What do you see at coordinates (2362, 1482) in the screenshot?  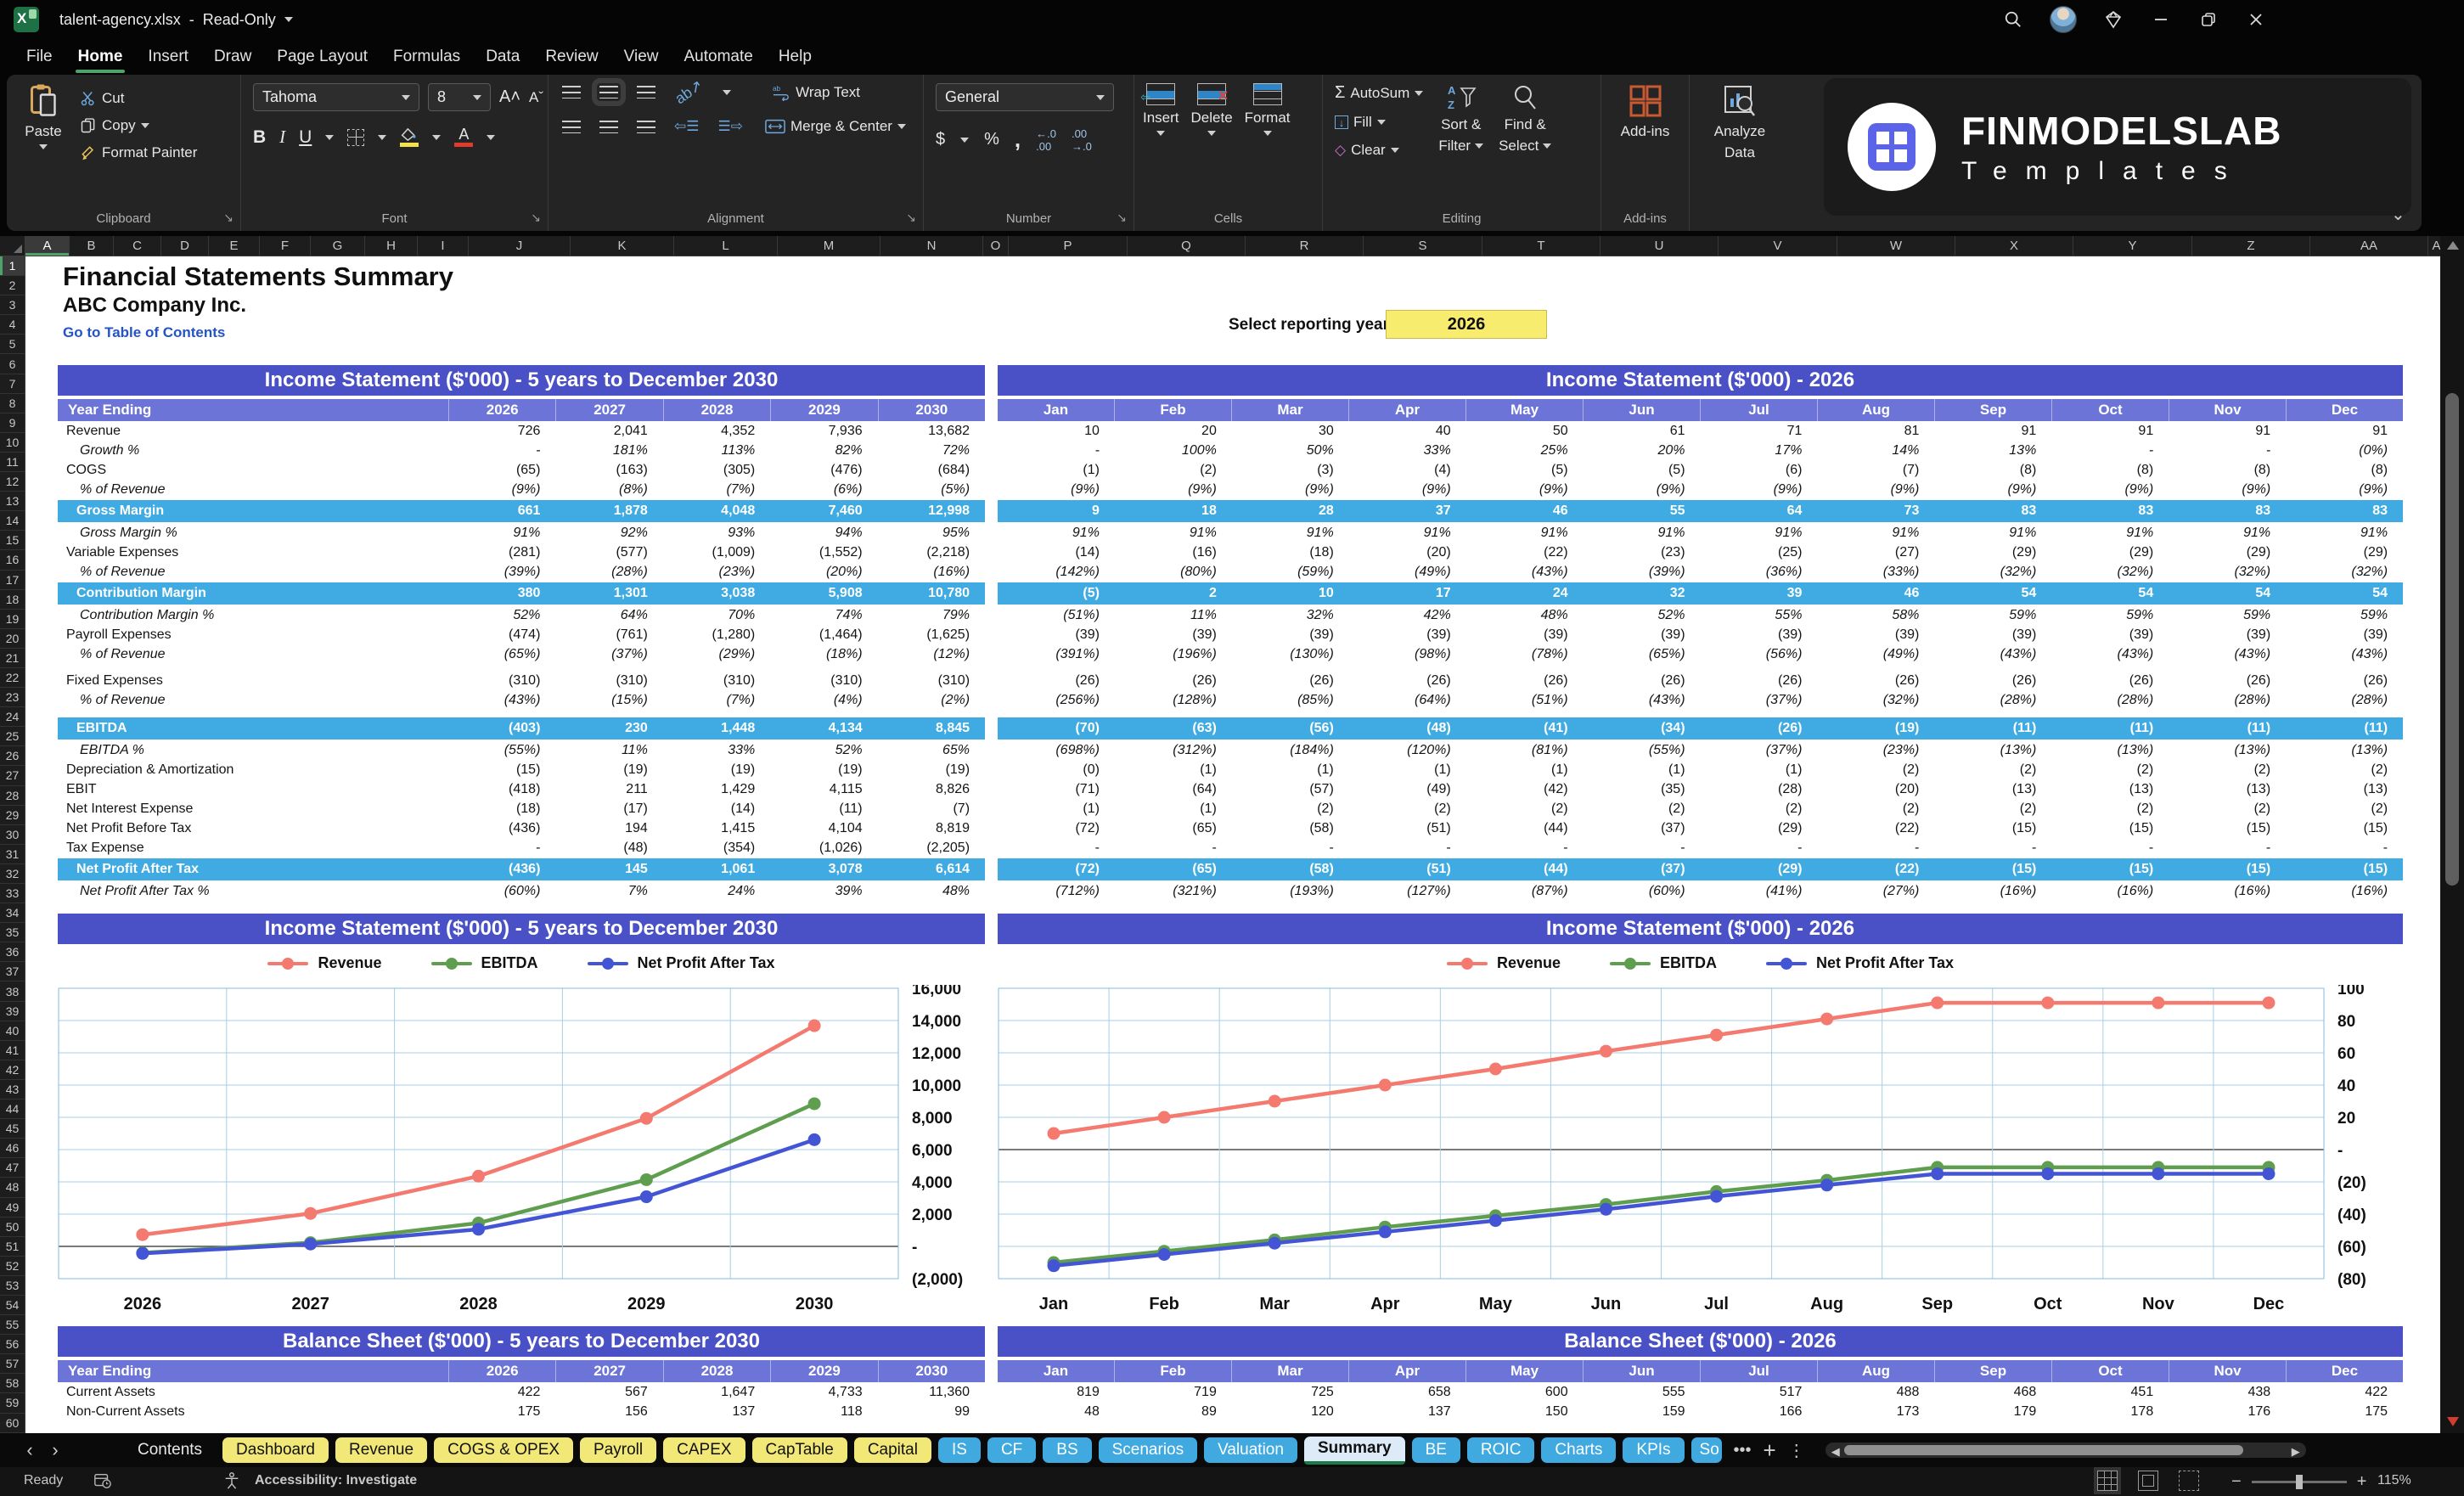 I see `zoom-in-button: +` at bounding box center [2362, 1482].